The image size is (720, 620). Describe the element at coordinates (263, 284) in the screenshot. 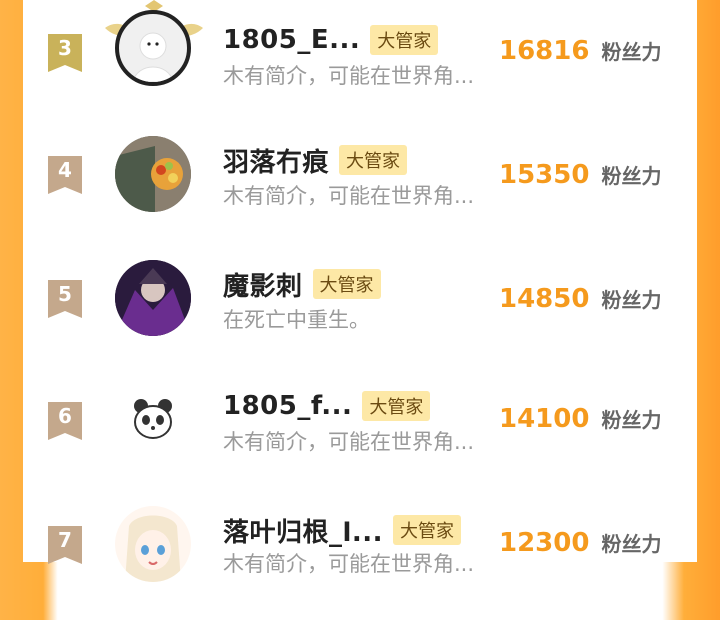

I see `user-name: 魔影刺` at that location.